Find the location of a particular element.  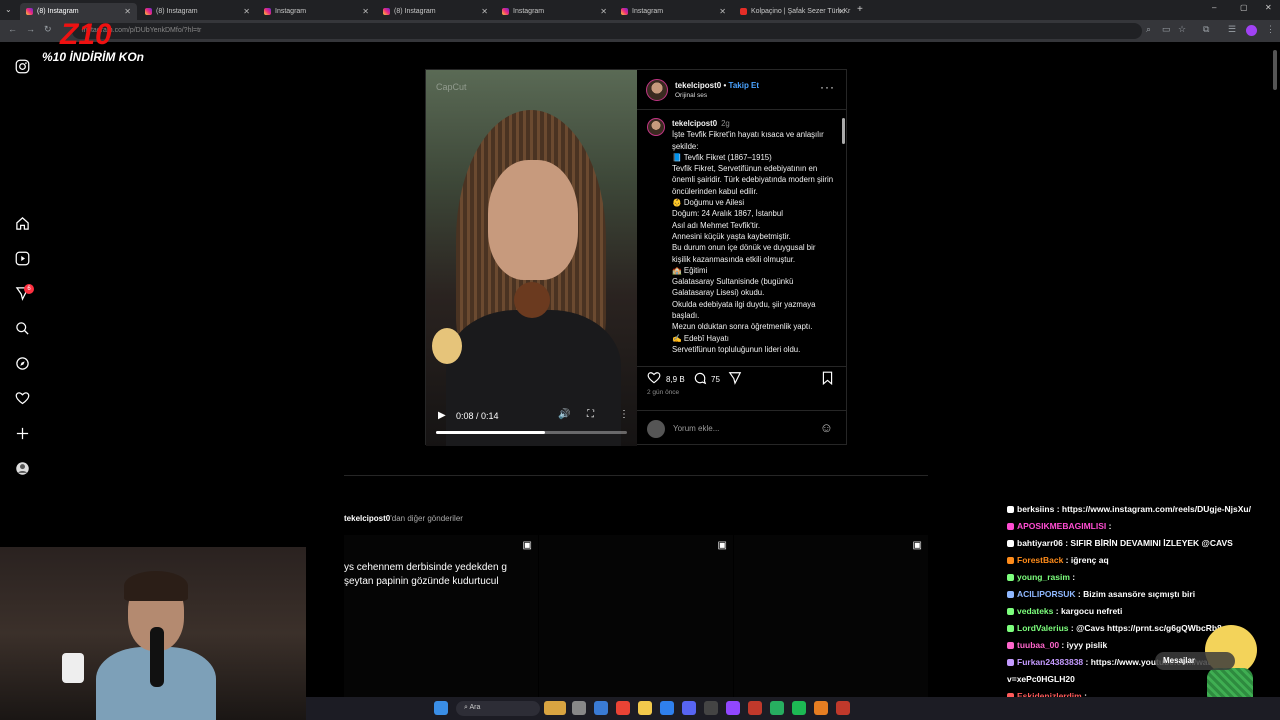

profile-avatar is located at coordinates (1251, 30).